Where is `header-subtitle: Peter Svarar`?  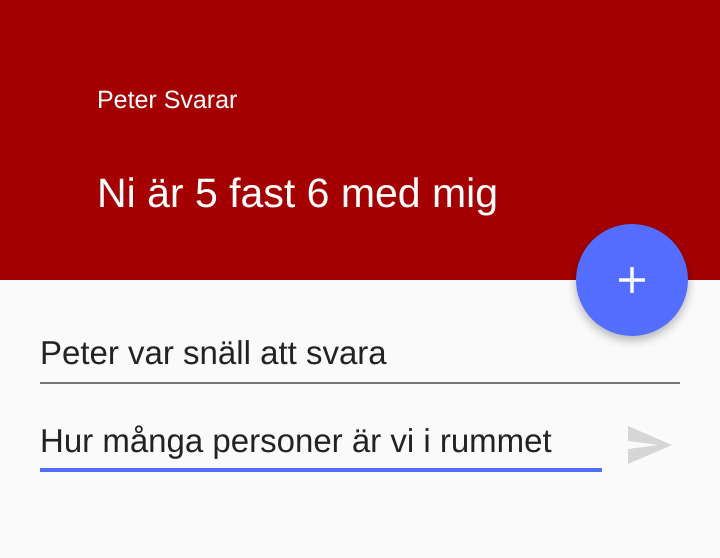
header-subtitle: Peter Svarar is located at coordinates (167, 100).